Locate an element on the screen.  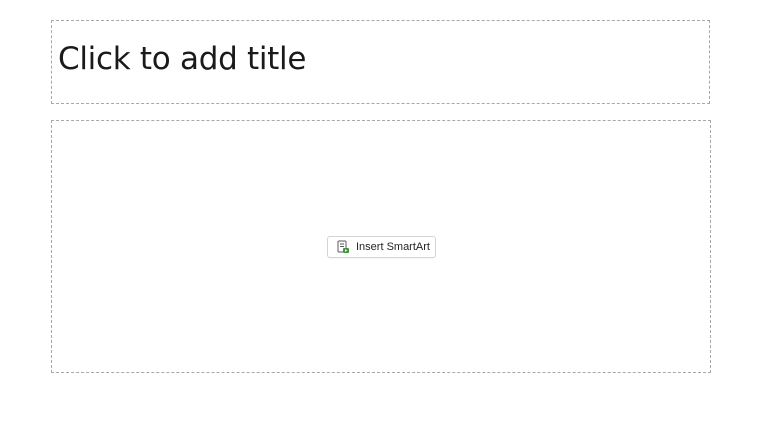
smartart-insert-icon is located at coordinates (343, 247).